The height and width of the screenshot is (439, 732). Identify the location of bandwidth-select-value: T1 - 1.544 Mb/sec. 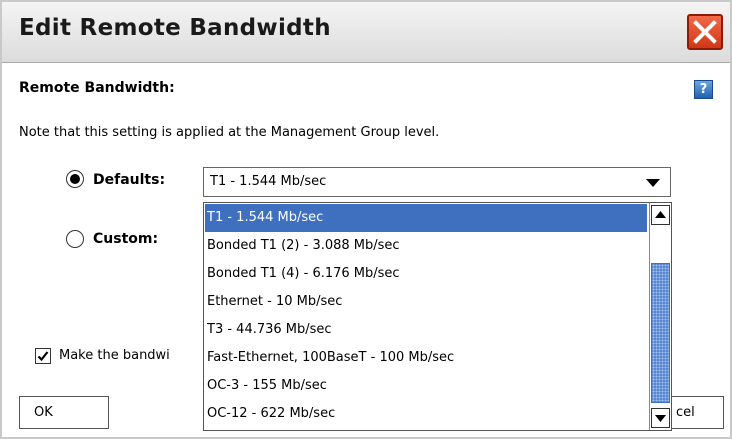
(268, 181).